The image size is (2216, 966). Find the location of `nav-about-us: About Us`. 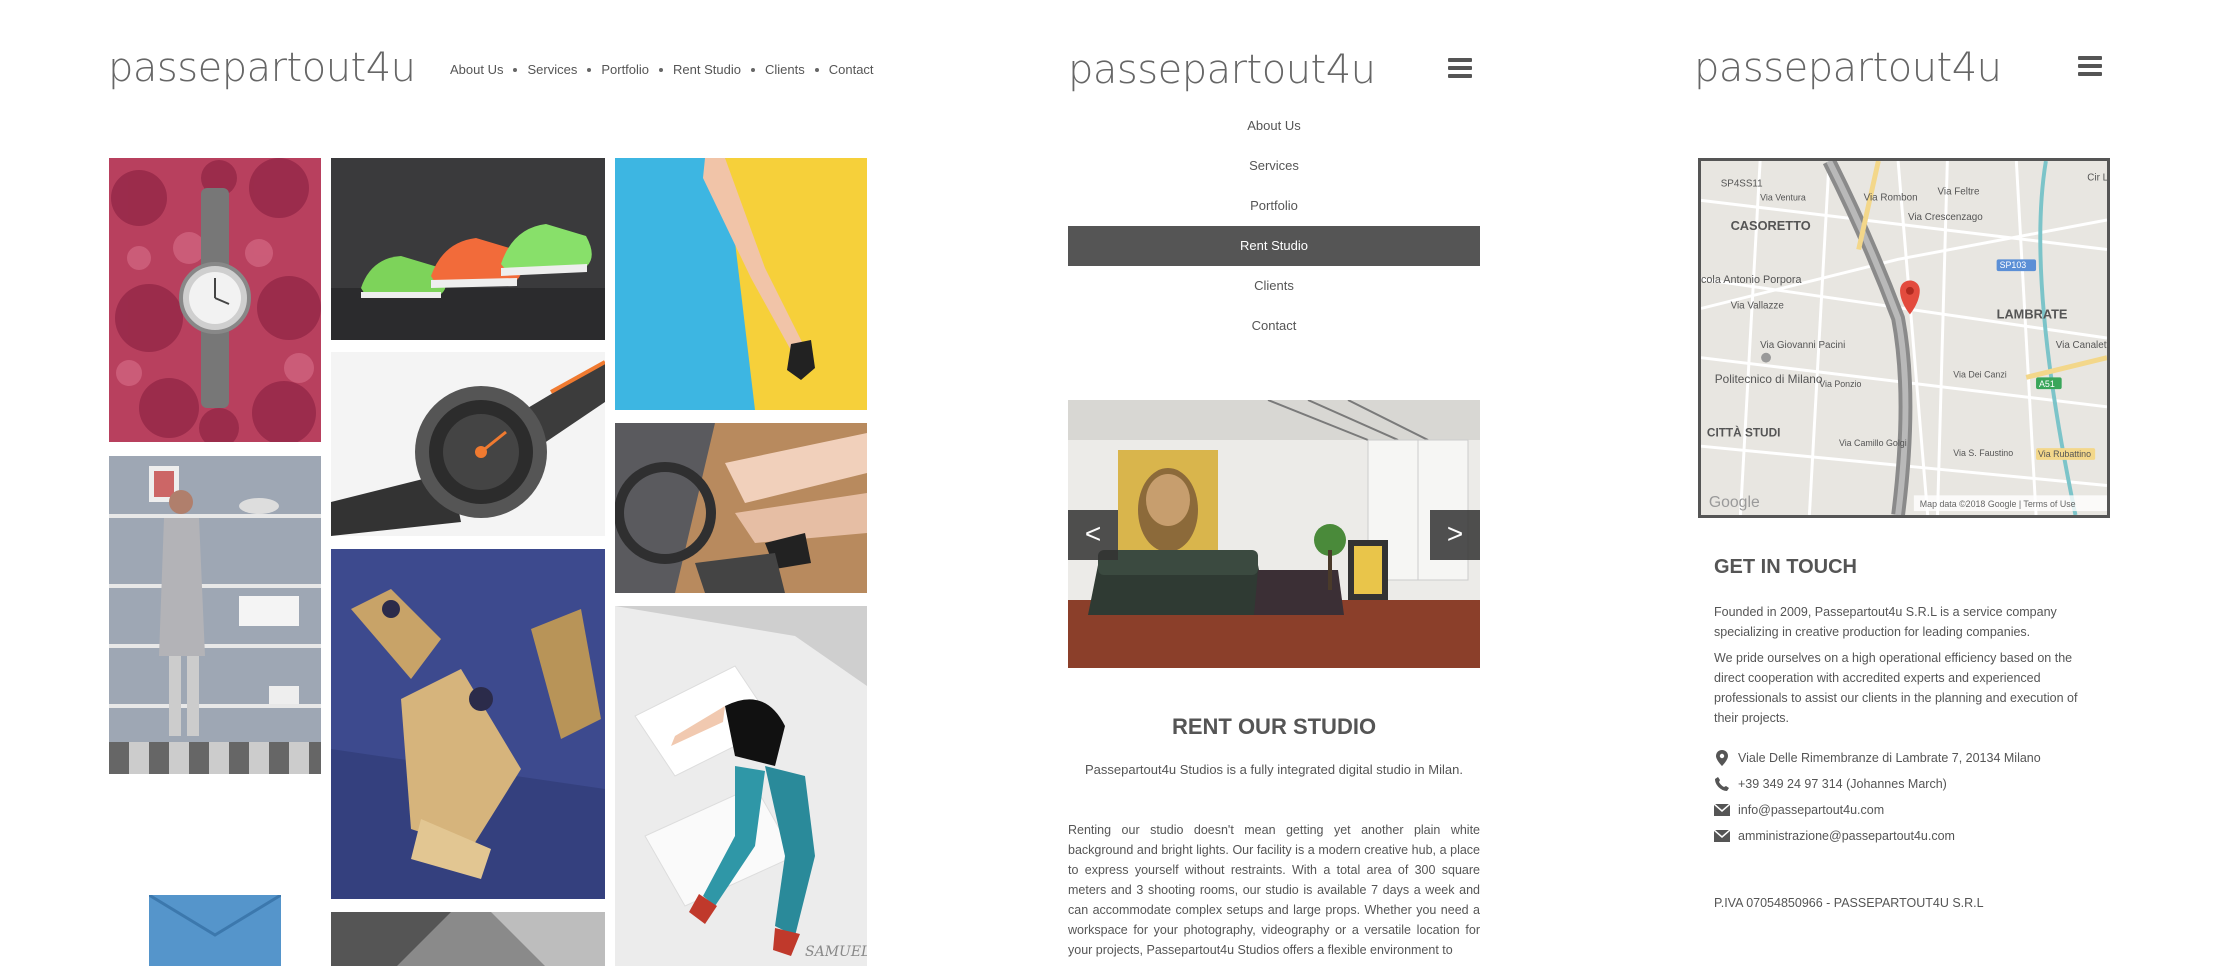

nav-about-us: About Us is located at coordinates (476, 69).